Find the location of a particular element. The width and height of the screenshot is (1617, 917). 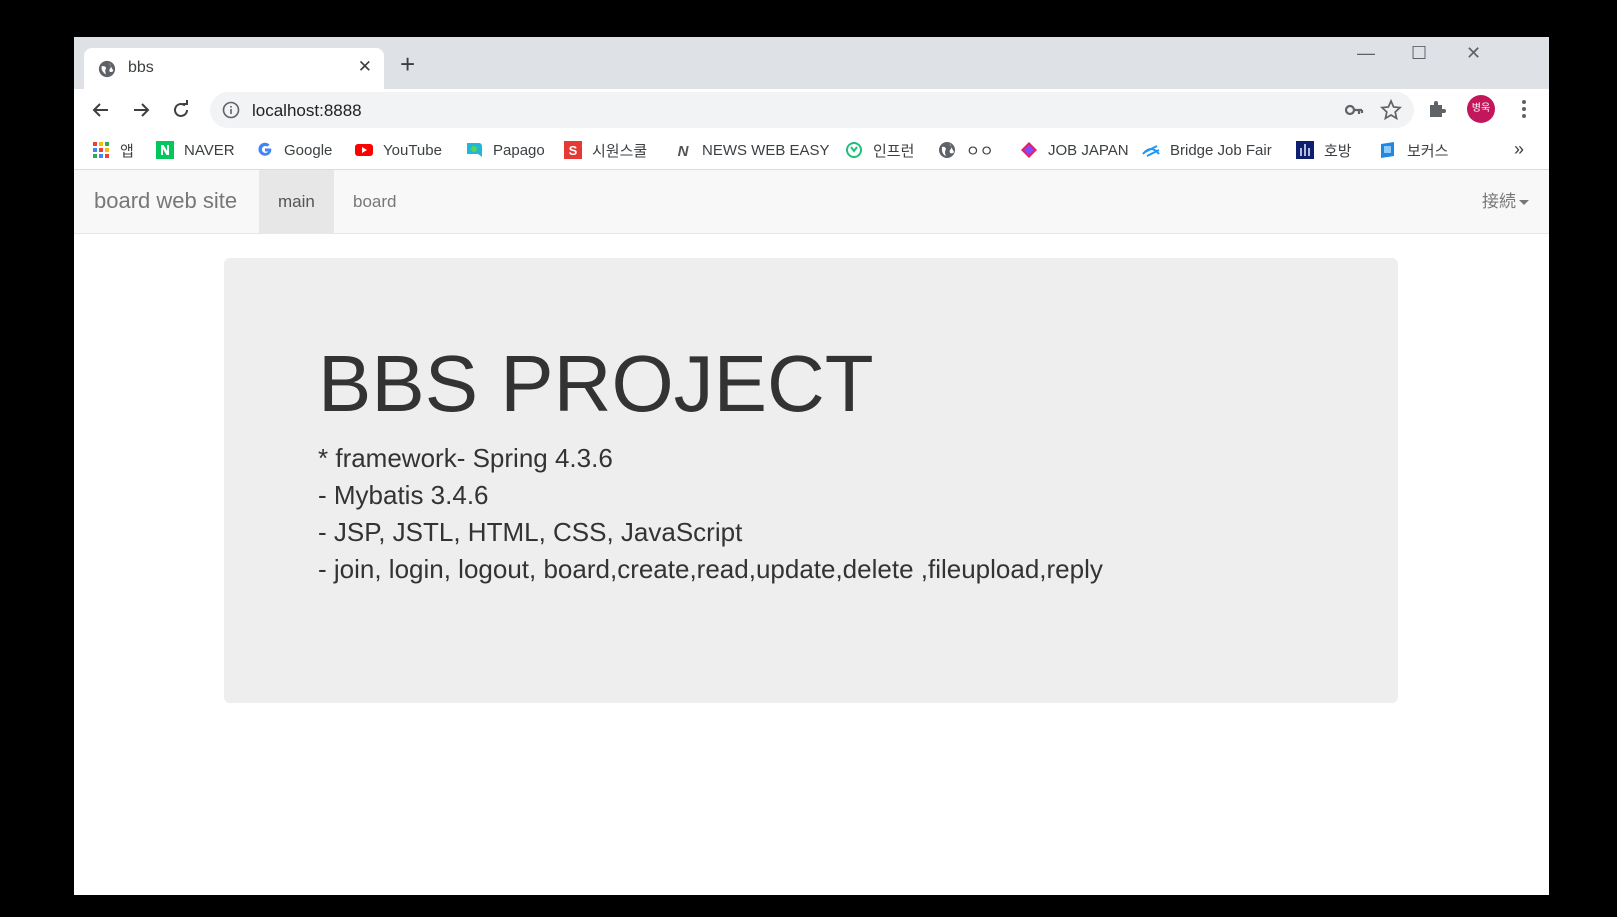

bookmark-label: 앱 is located at coordinates (127, 151).